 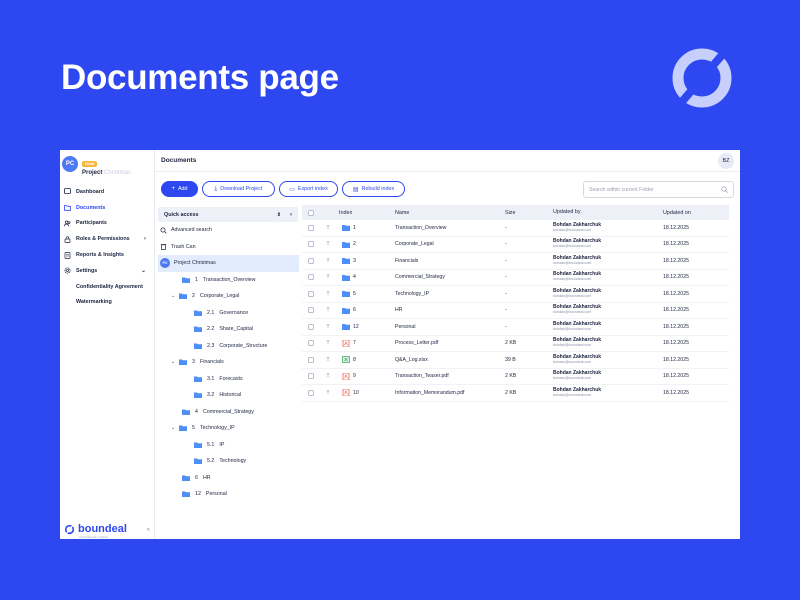 I want to click on row-name: Corporate_Legal, so click(x=450, y=244).